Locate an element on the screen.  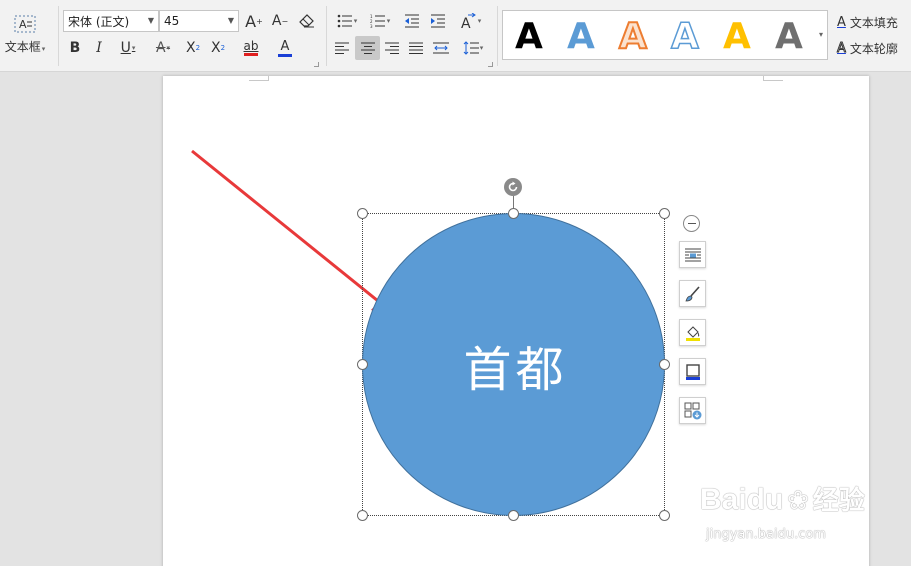
watermark-url: jingyan.baidu.com is located at coordinates (766, 534).